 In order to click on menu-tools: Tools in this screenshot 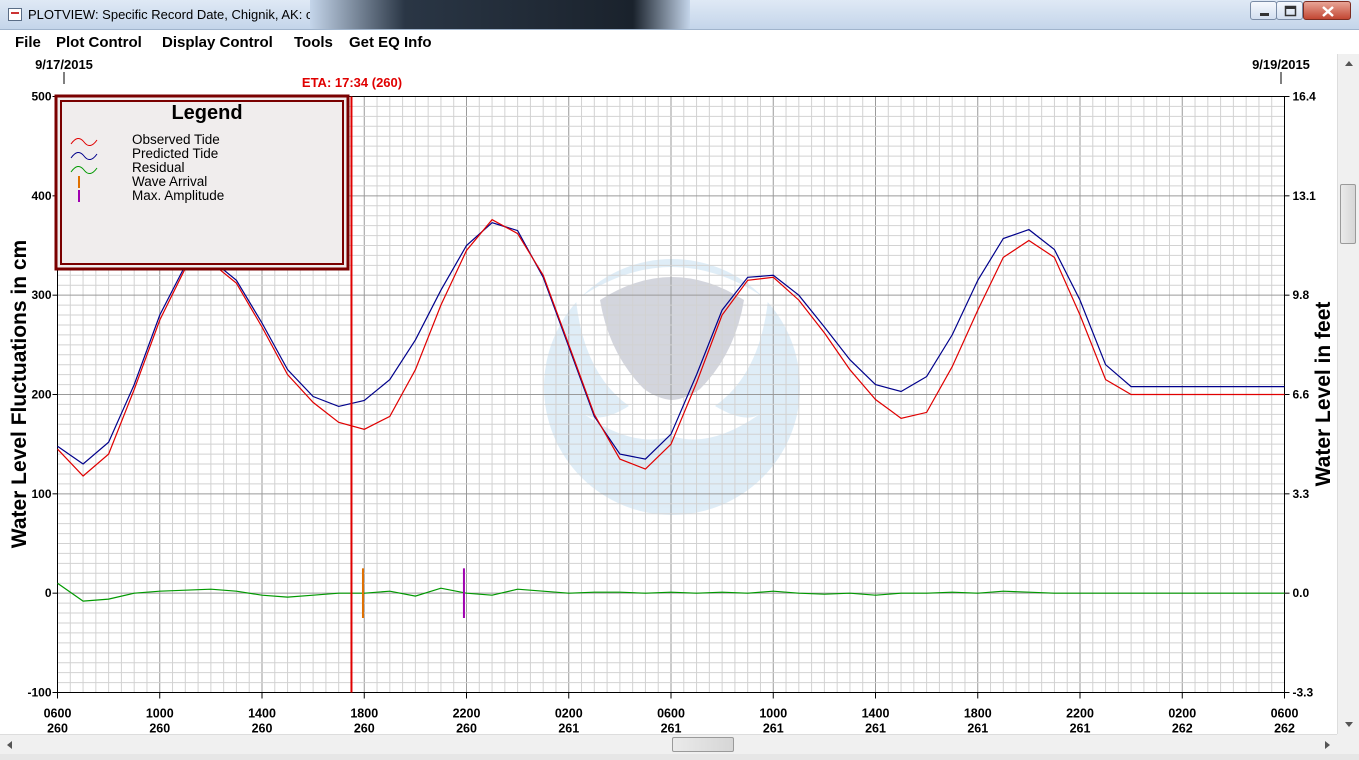, I will do `click(313, 42)`.